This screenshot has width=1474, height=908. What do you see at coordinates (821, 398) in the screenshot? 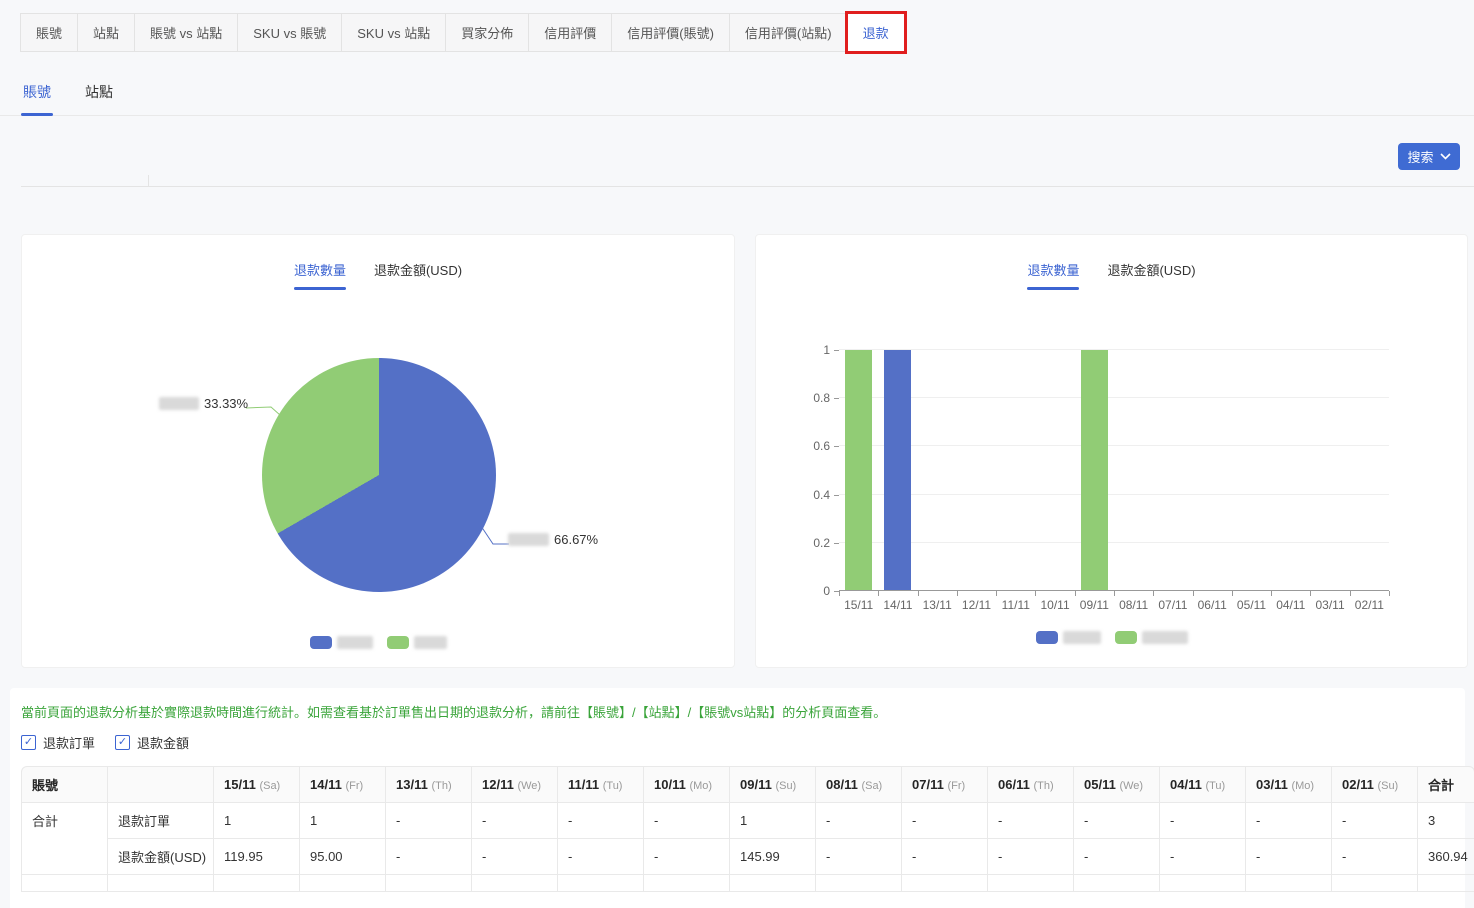
I see `y-axis-tick-label: 0.8` at bounding box center [821, 398].